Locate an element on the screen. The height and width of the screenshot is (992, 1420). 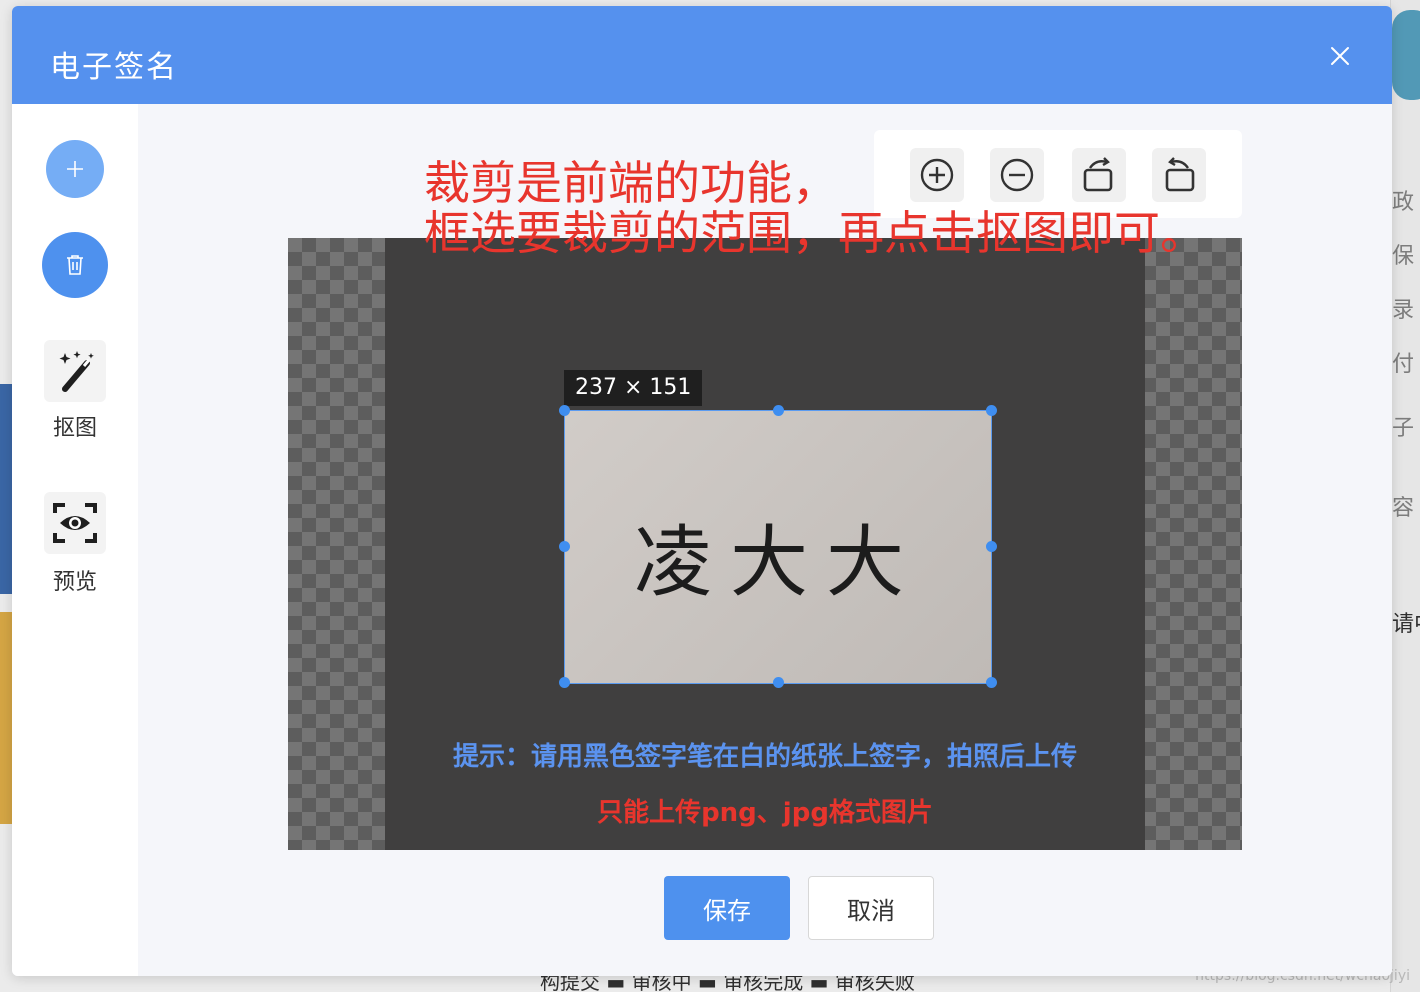
image-toolbar is located at coordinates (1058, 174).